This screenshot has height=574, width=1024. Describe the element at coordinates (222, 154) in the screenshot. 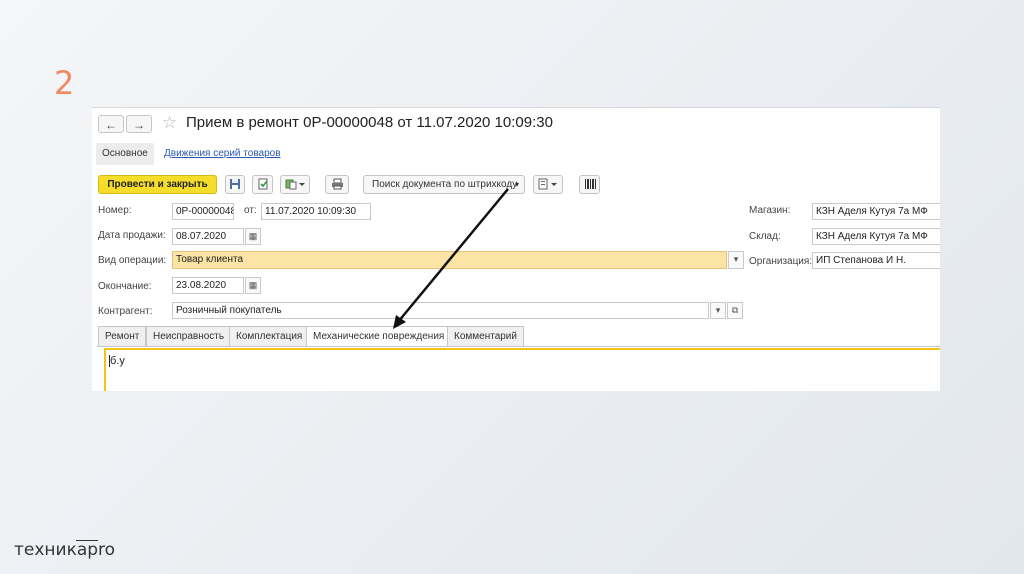

I see `tab-serial-movements: Движения серий товаров` at that location.